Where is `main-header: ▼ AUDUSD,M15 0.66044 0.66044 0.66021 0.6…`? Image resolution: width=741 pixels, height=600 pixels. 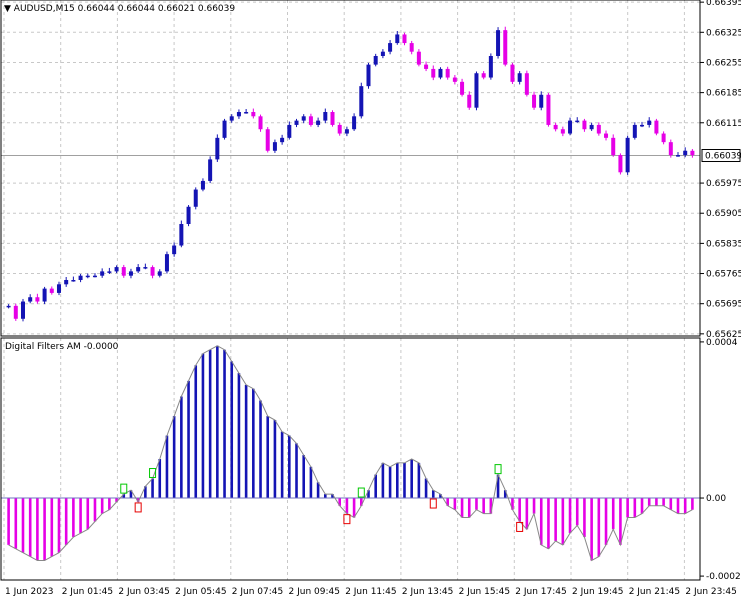
main-header: ▼ AUDUSD,M15 0.66044 0.66044 0.66021 0.6… is located at coordinates (119, 9).